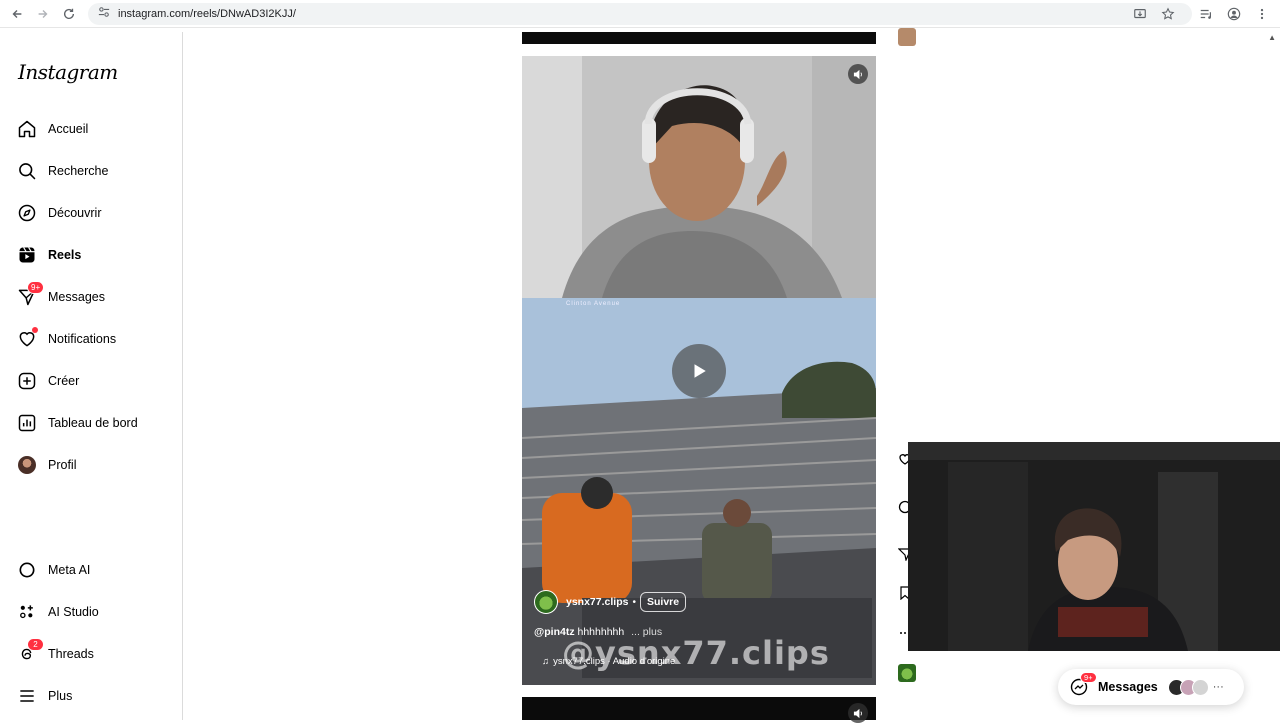 The width and height of the screenshot is (1280, 723). I want to click on caption-mention: @pin4tz, so click(554, 632).